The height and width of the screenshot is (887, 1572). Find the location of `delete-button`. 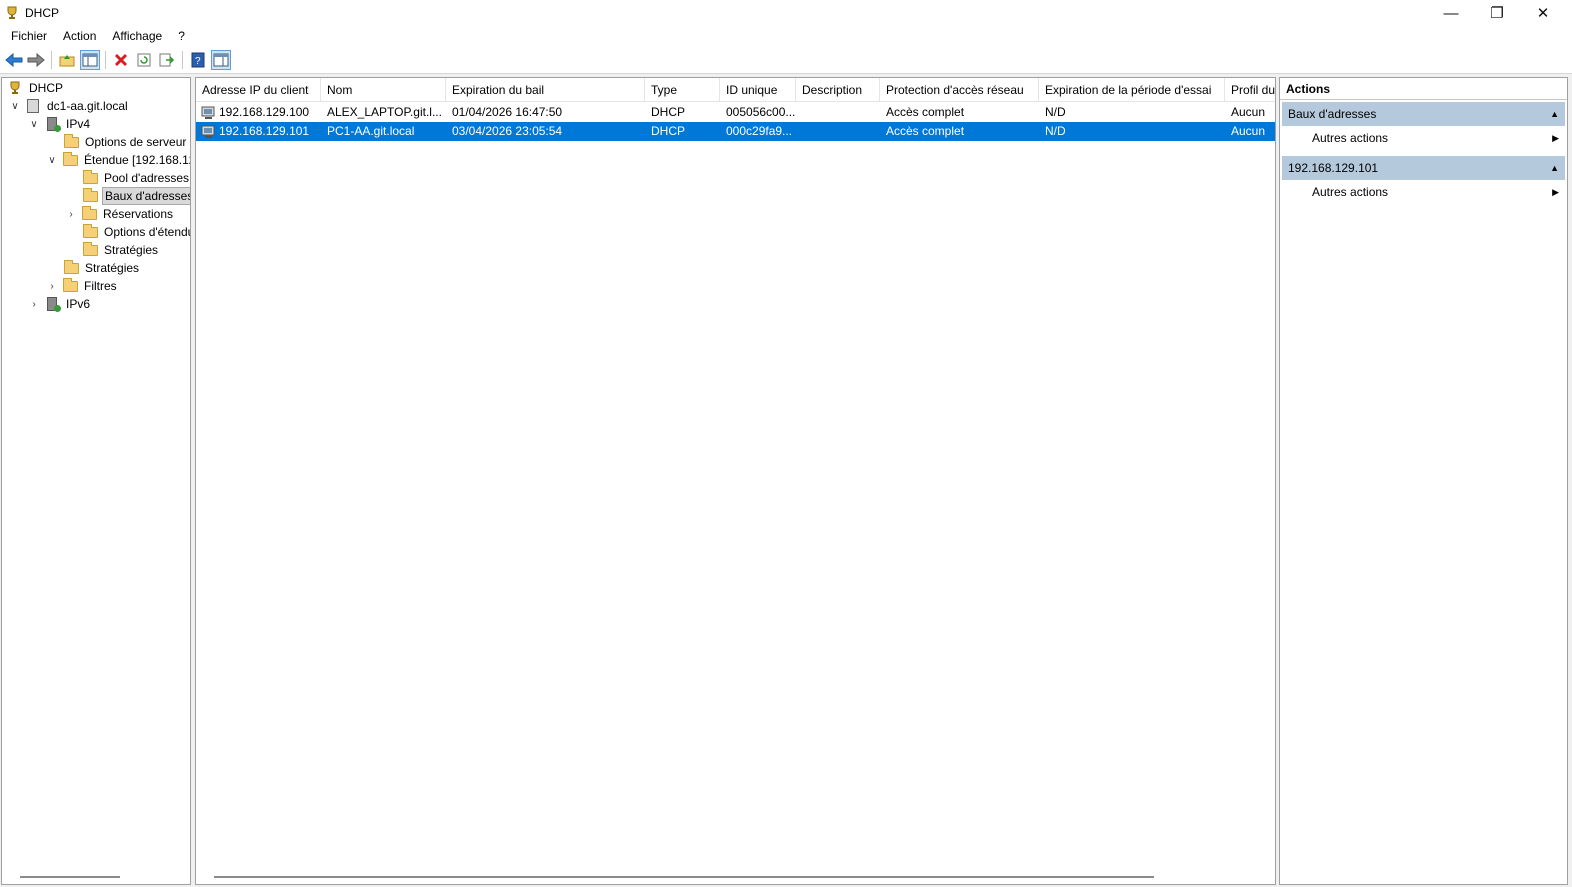

delete-button is located at coordinates (121, 60).